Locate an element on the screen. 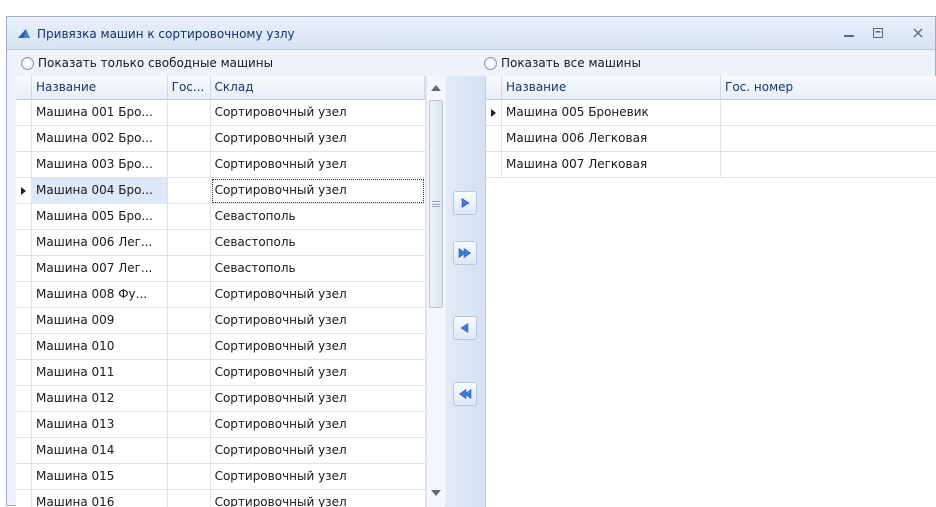 This screenshot has width=936, height=507. table-row: Машина 010 Сортировочный узел is located at coordinates (220, 347).